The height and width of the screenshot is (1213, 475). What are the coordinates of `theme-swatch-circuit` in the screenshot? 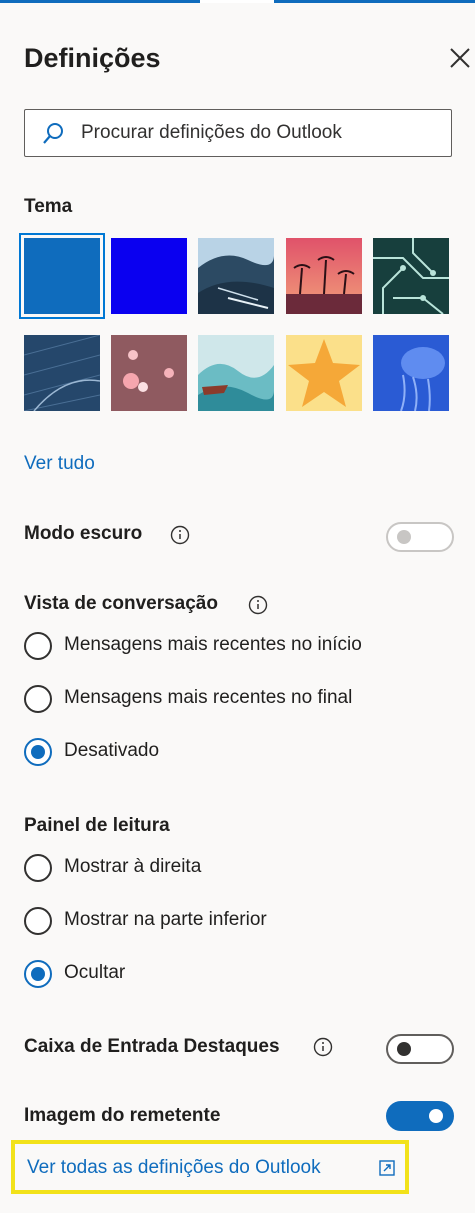 It's located at (411, 276).